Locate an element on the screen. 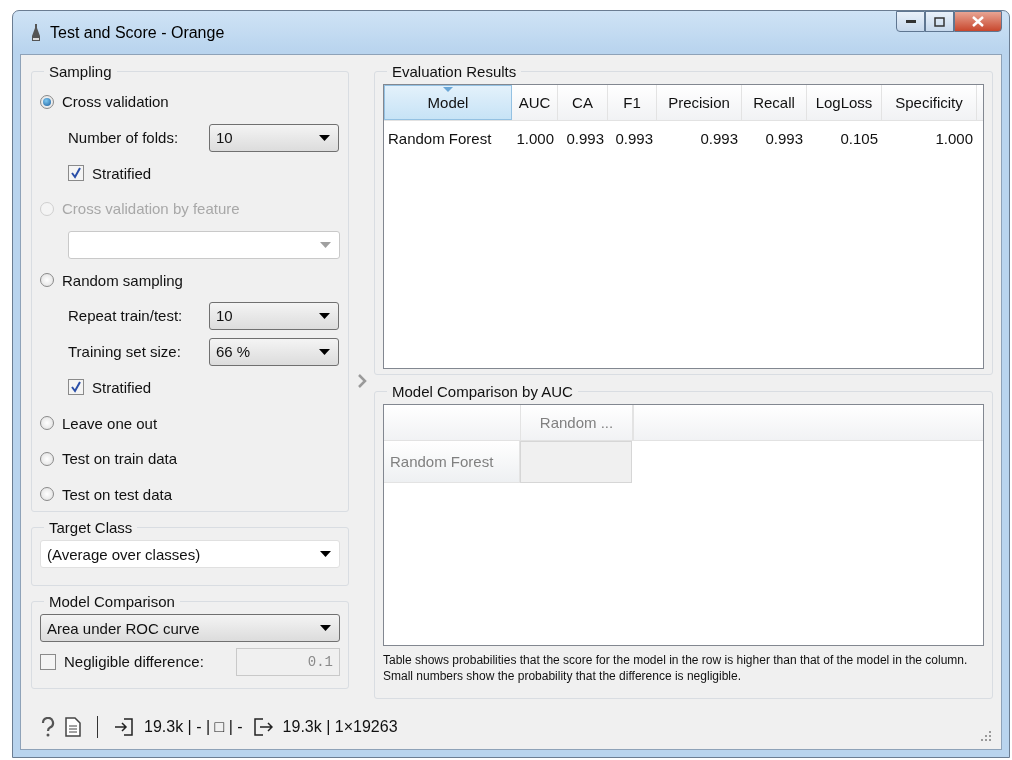 This screenshot has height=760, width=1012. dropdown: 66 % is located at coordinates (274, 351).